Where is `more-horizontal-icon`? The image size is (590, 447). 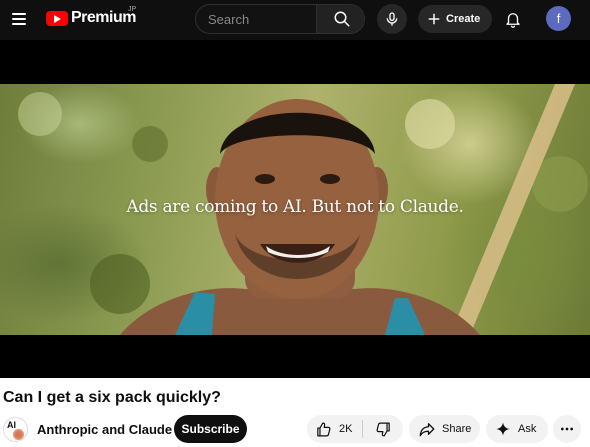 more-horizontal-icon is located at coordinates (567, 429).